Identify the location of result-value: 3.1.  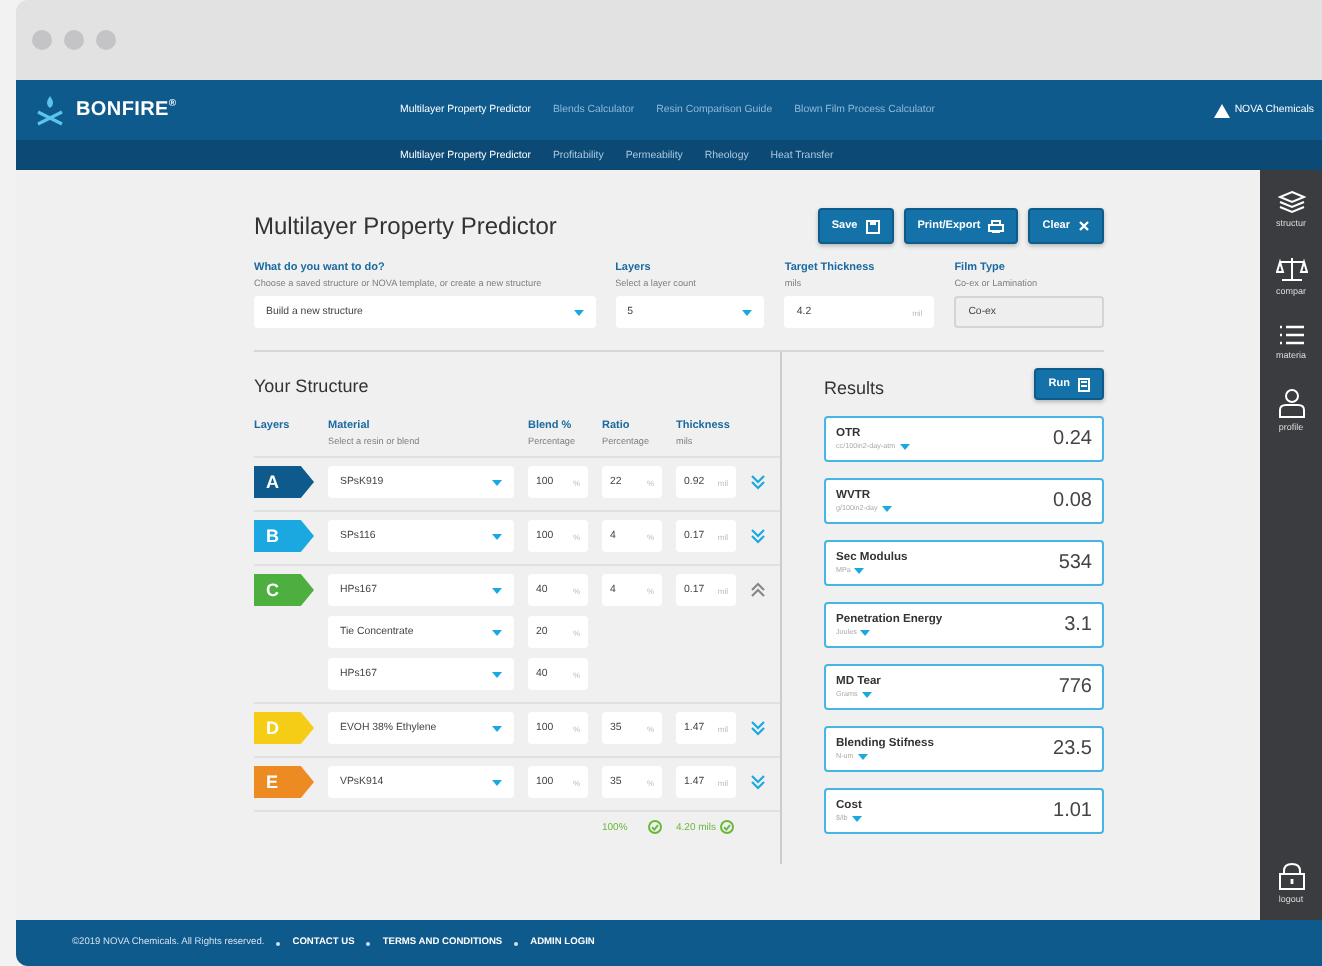
(1078, 625).